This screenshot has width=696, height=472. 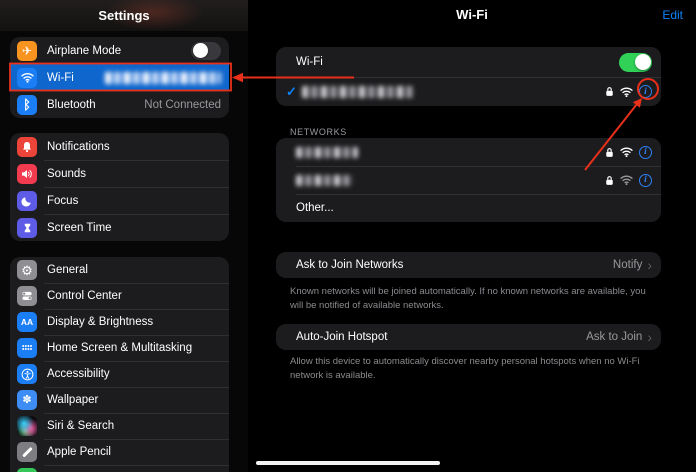 I want to click on sidebar-item-label: Screen Time, so click(x=79, y=227).